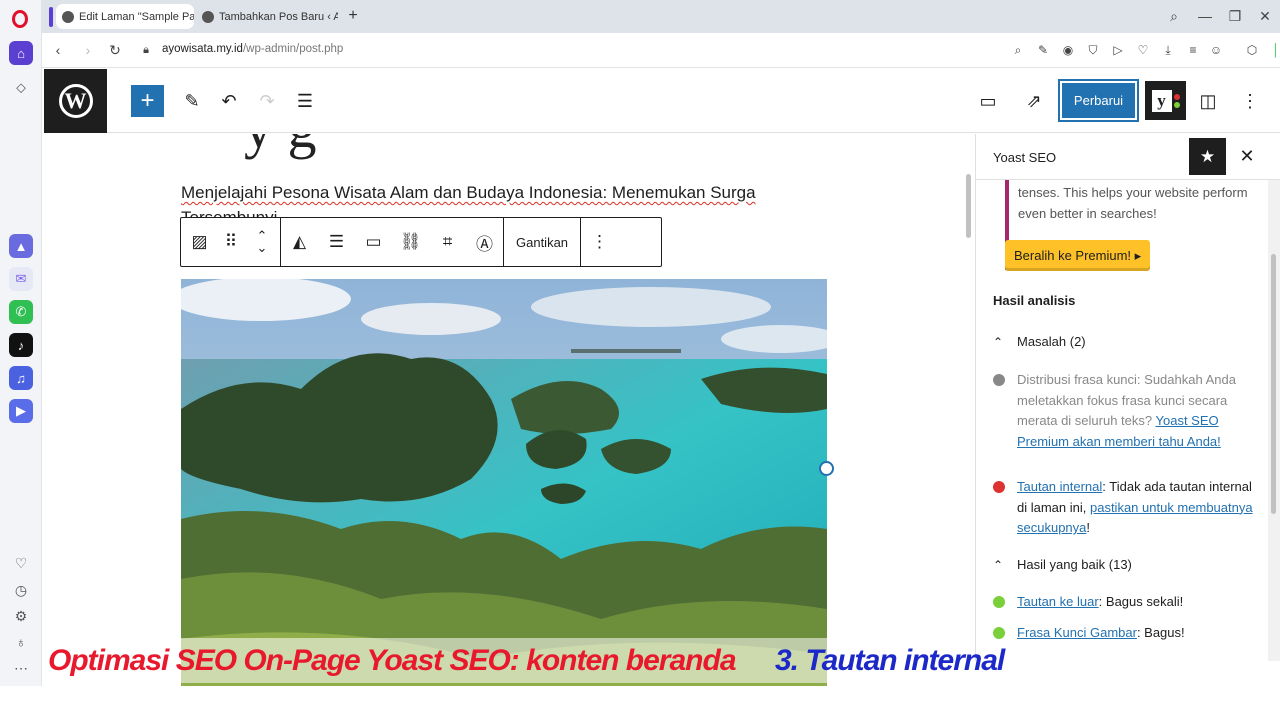  Describe the element at coordinates (1205, 16) in the screenshot. I see `minimize-button: —` at that location.